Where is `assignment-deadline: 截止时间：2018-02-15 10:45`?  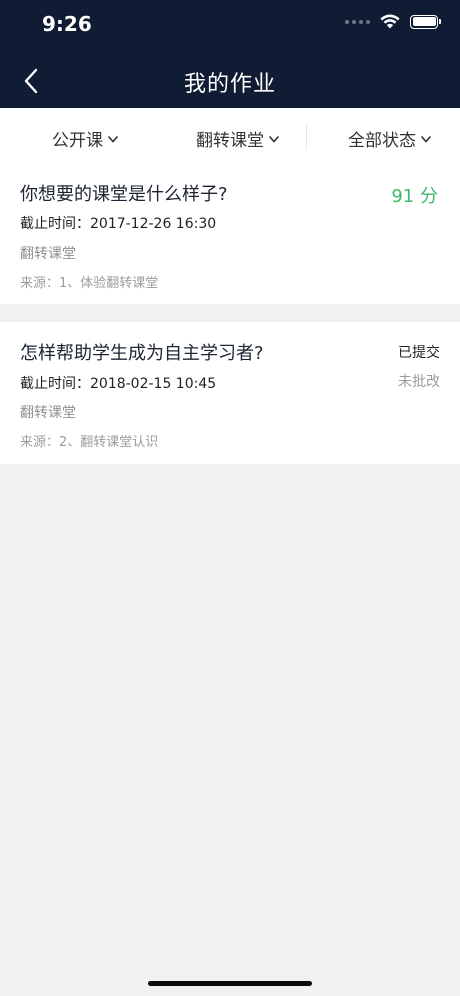
assignment-deadline: 截止时间：2018-02-15 10:45 is located at coordinates (118, 384).